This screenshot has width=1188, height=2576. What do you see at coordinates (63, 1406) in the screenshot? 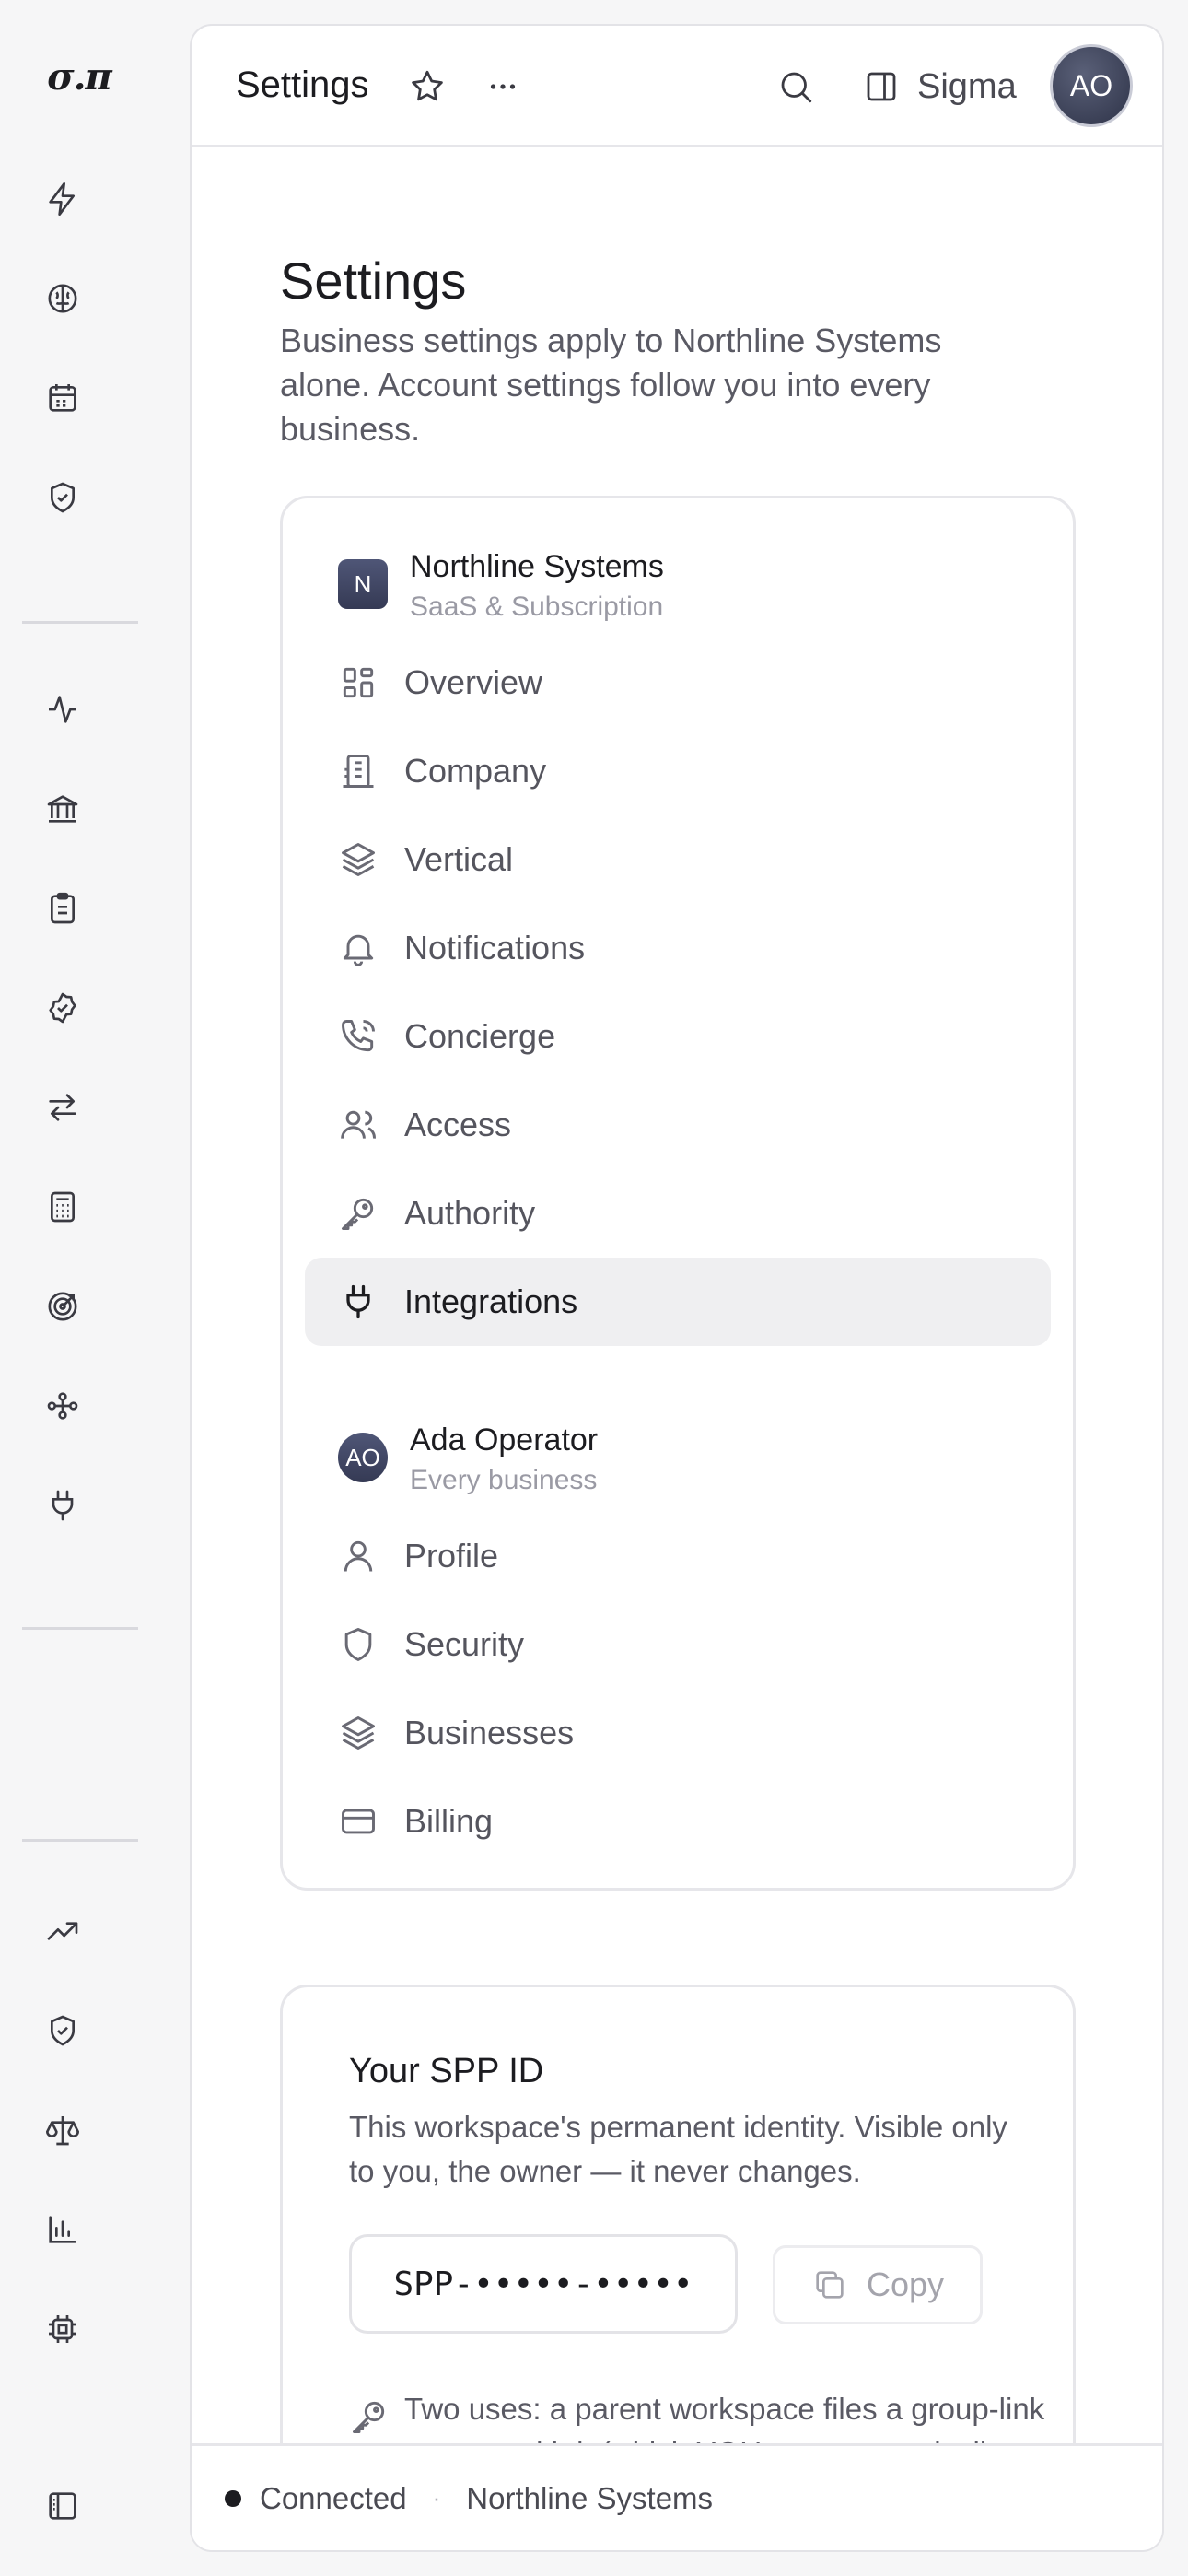
I see `workflow-icon` at bounding box center [63, 1406].